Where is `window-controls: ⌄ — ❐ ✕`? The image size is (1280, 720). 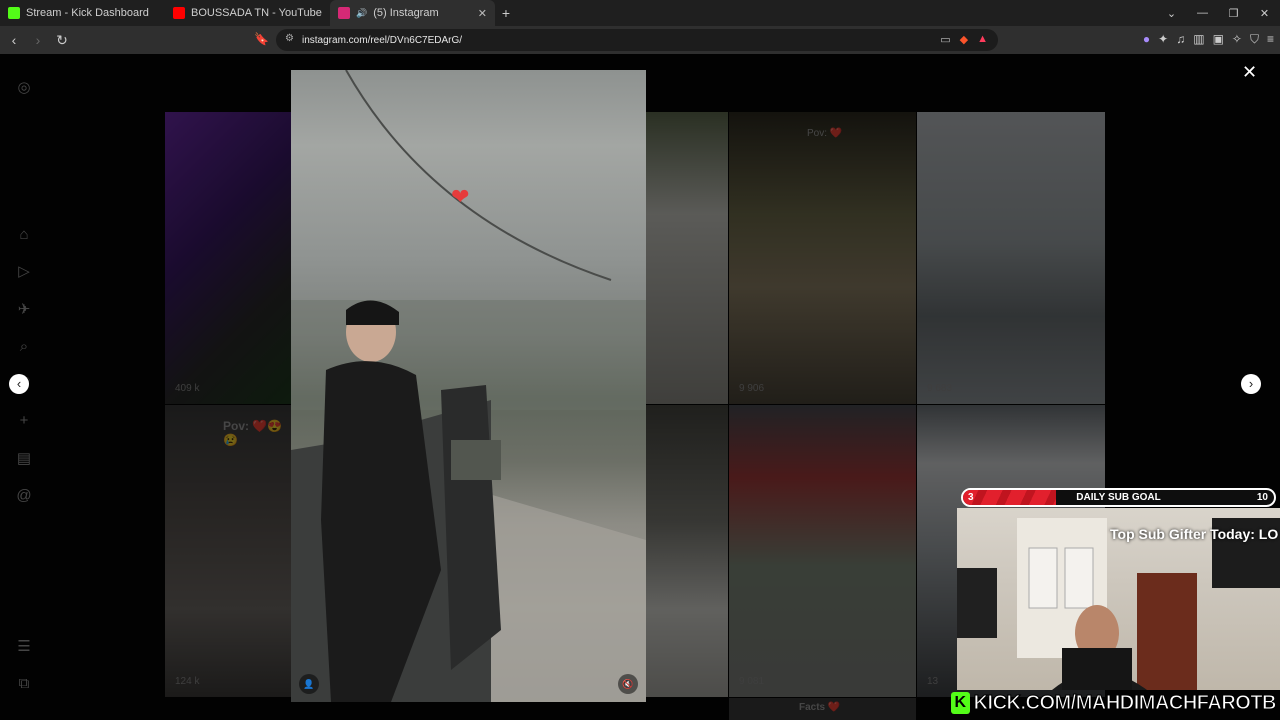
window-controls: ⌄ — ❐ ✕ is located at coordinates (1218, 13).